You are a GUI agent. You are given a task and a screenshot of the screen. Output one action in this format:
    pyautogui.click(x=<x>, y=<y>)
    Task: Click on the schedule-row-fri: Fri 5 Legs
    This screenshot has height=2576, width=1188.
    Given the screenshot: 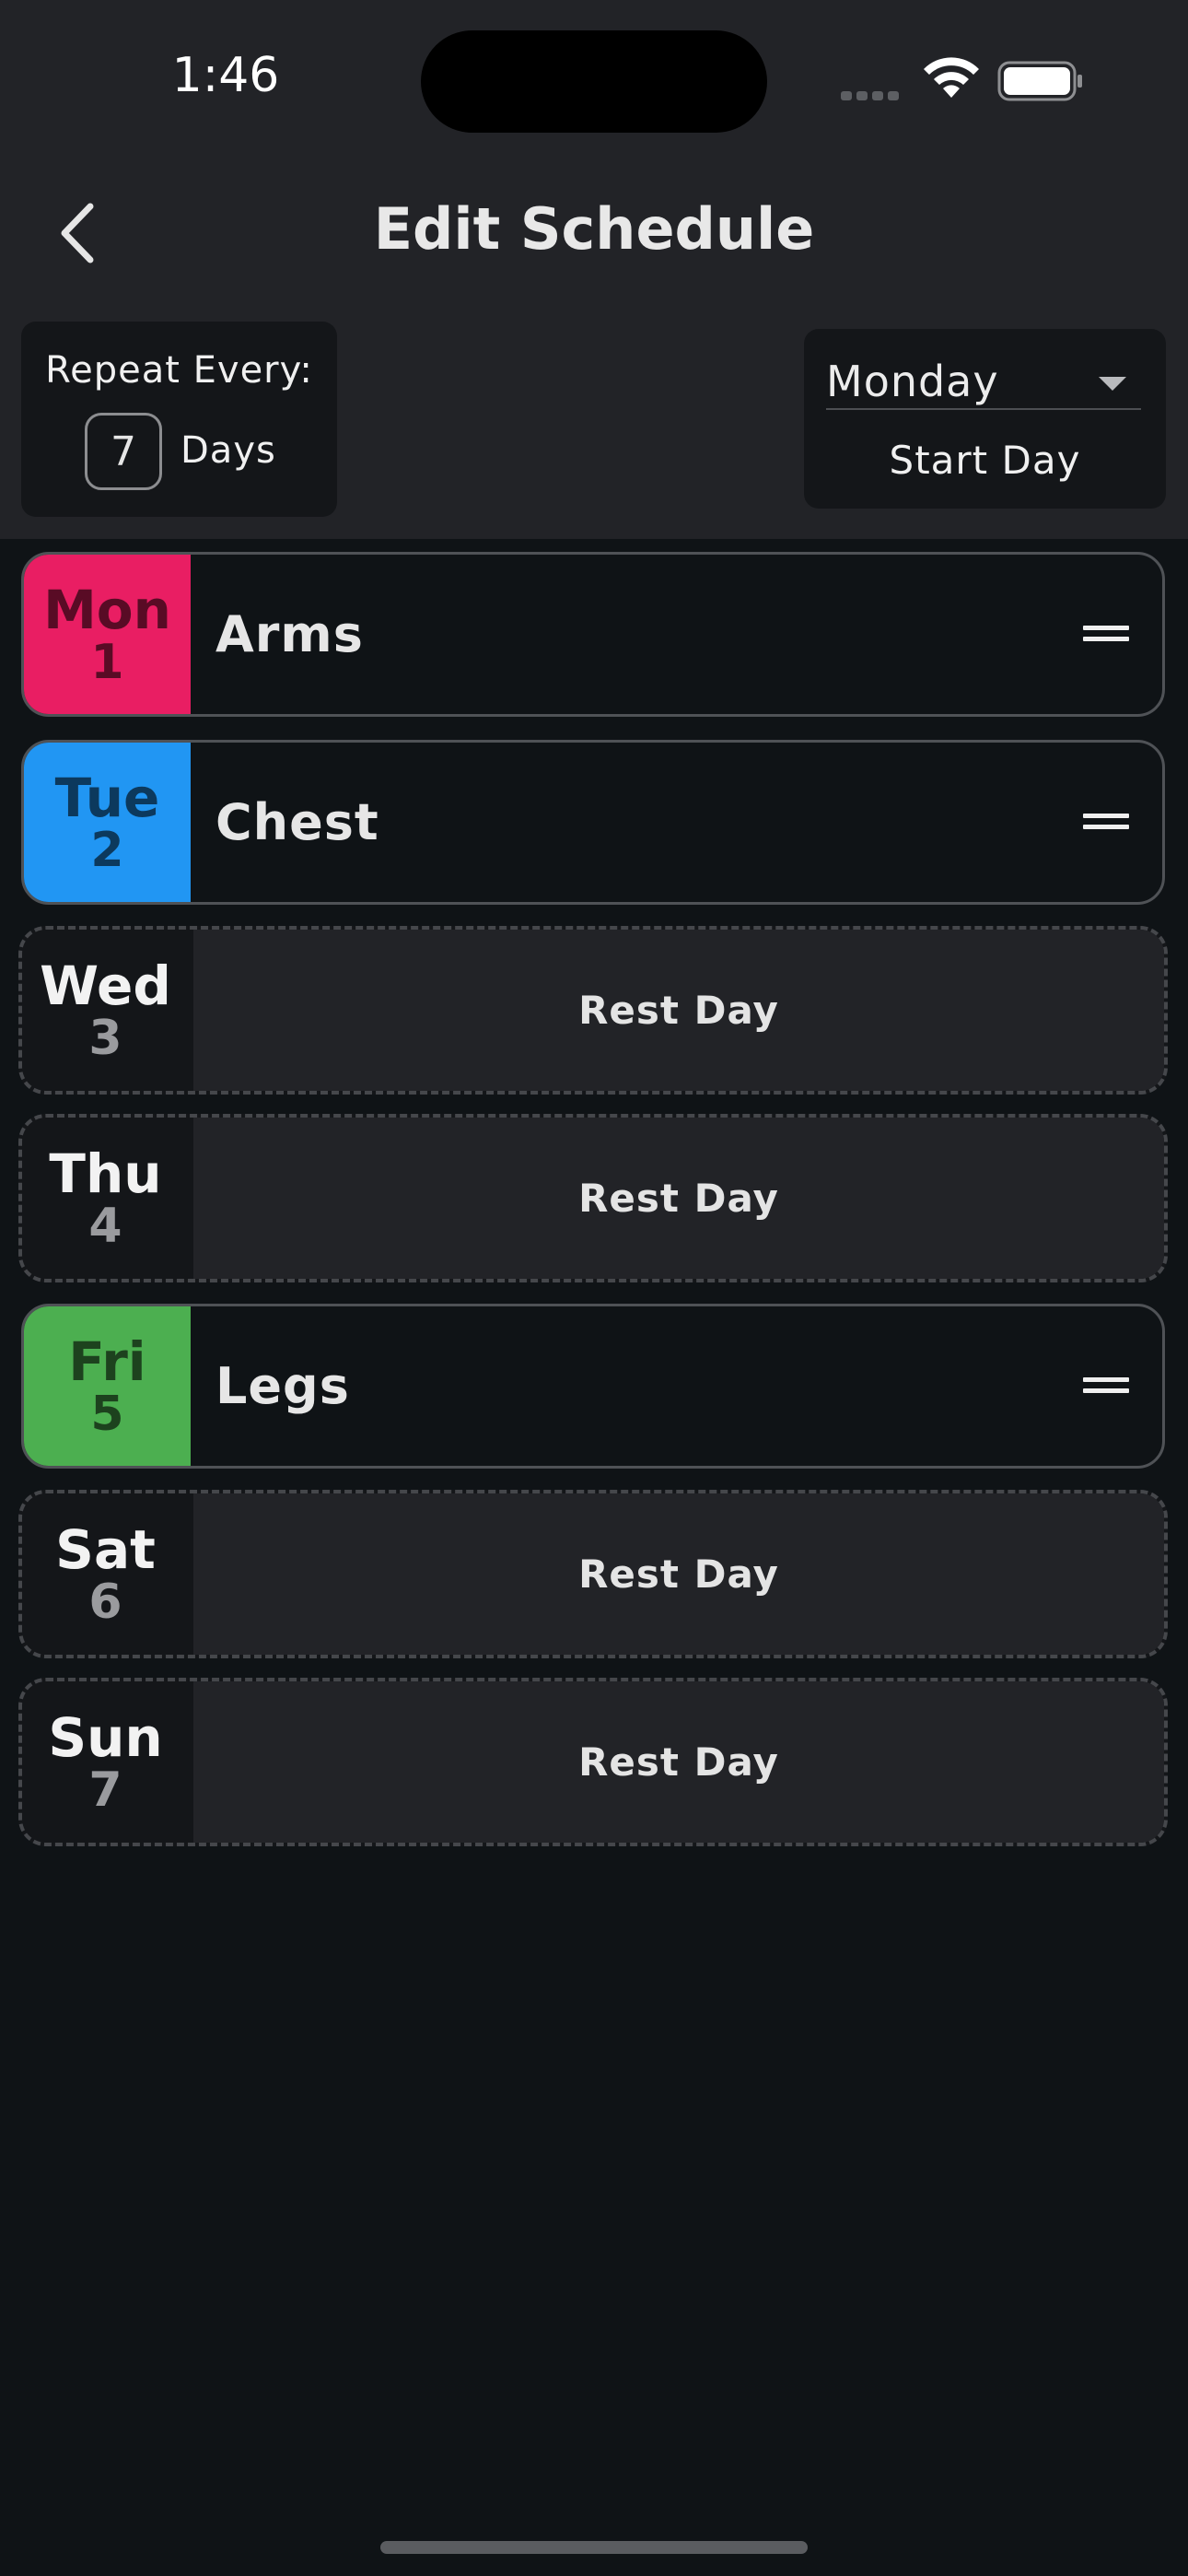 What is the action you would take?
    pyautogui.click(x=593, y=1386)
    